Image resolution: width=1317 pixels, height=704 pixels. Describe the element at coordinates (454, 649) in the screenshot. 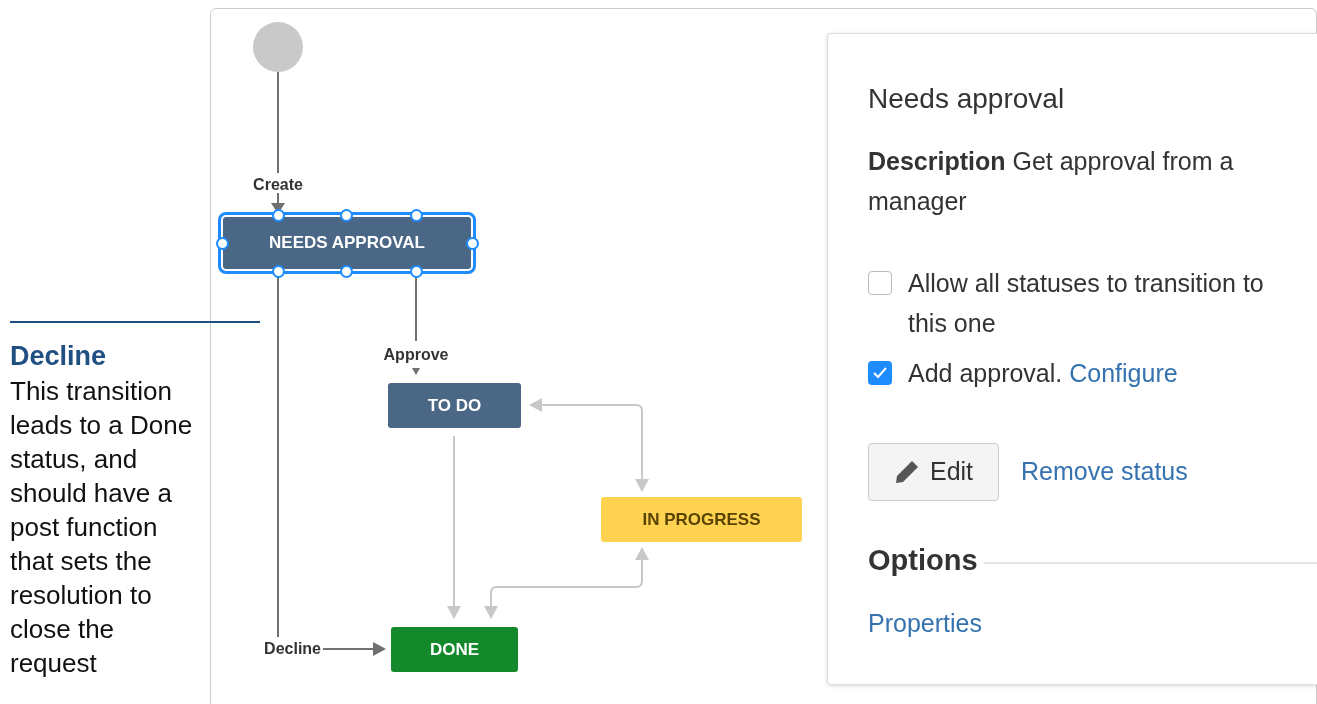

I see `status-node: DONE` at that location.